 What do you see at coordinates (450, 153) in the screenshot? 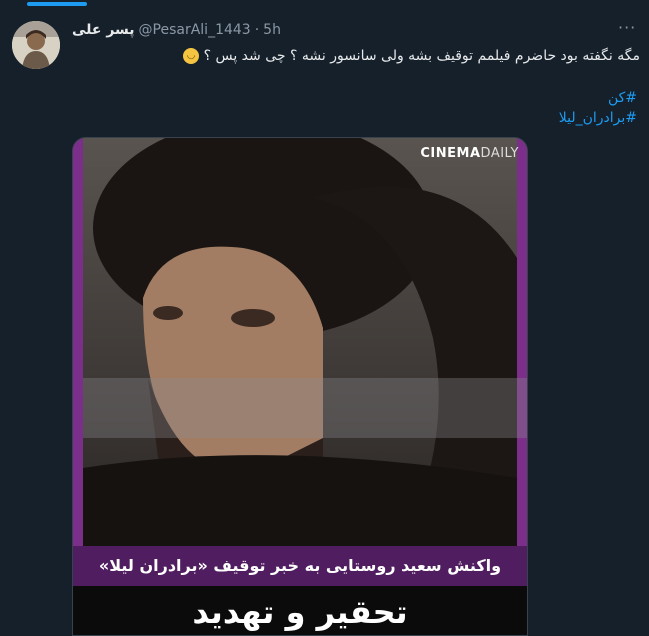
I see `brand-logo-bold: CINEMA` at bounding box center [450, 153].